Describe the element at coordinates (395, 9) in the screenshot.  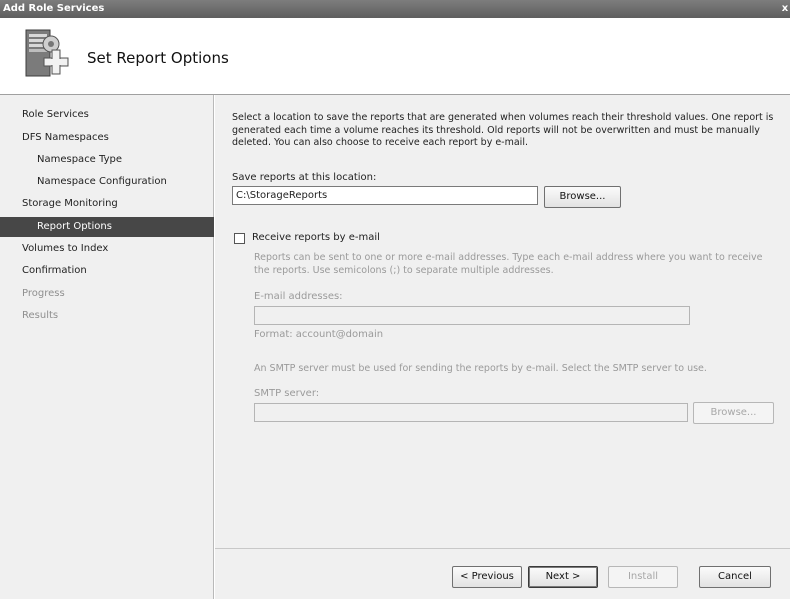
I see `window-title-bar: Add Role Services x` at that location.